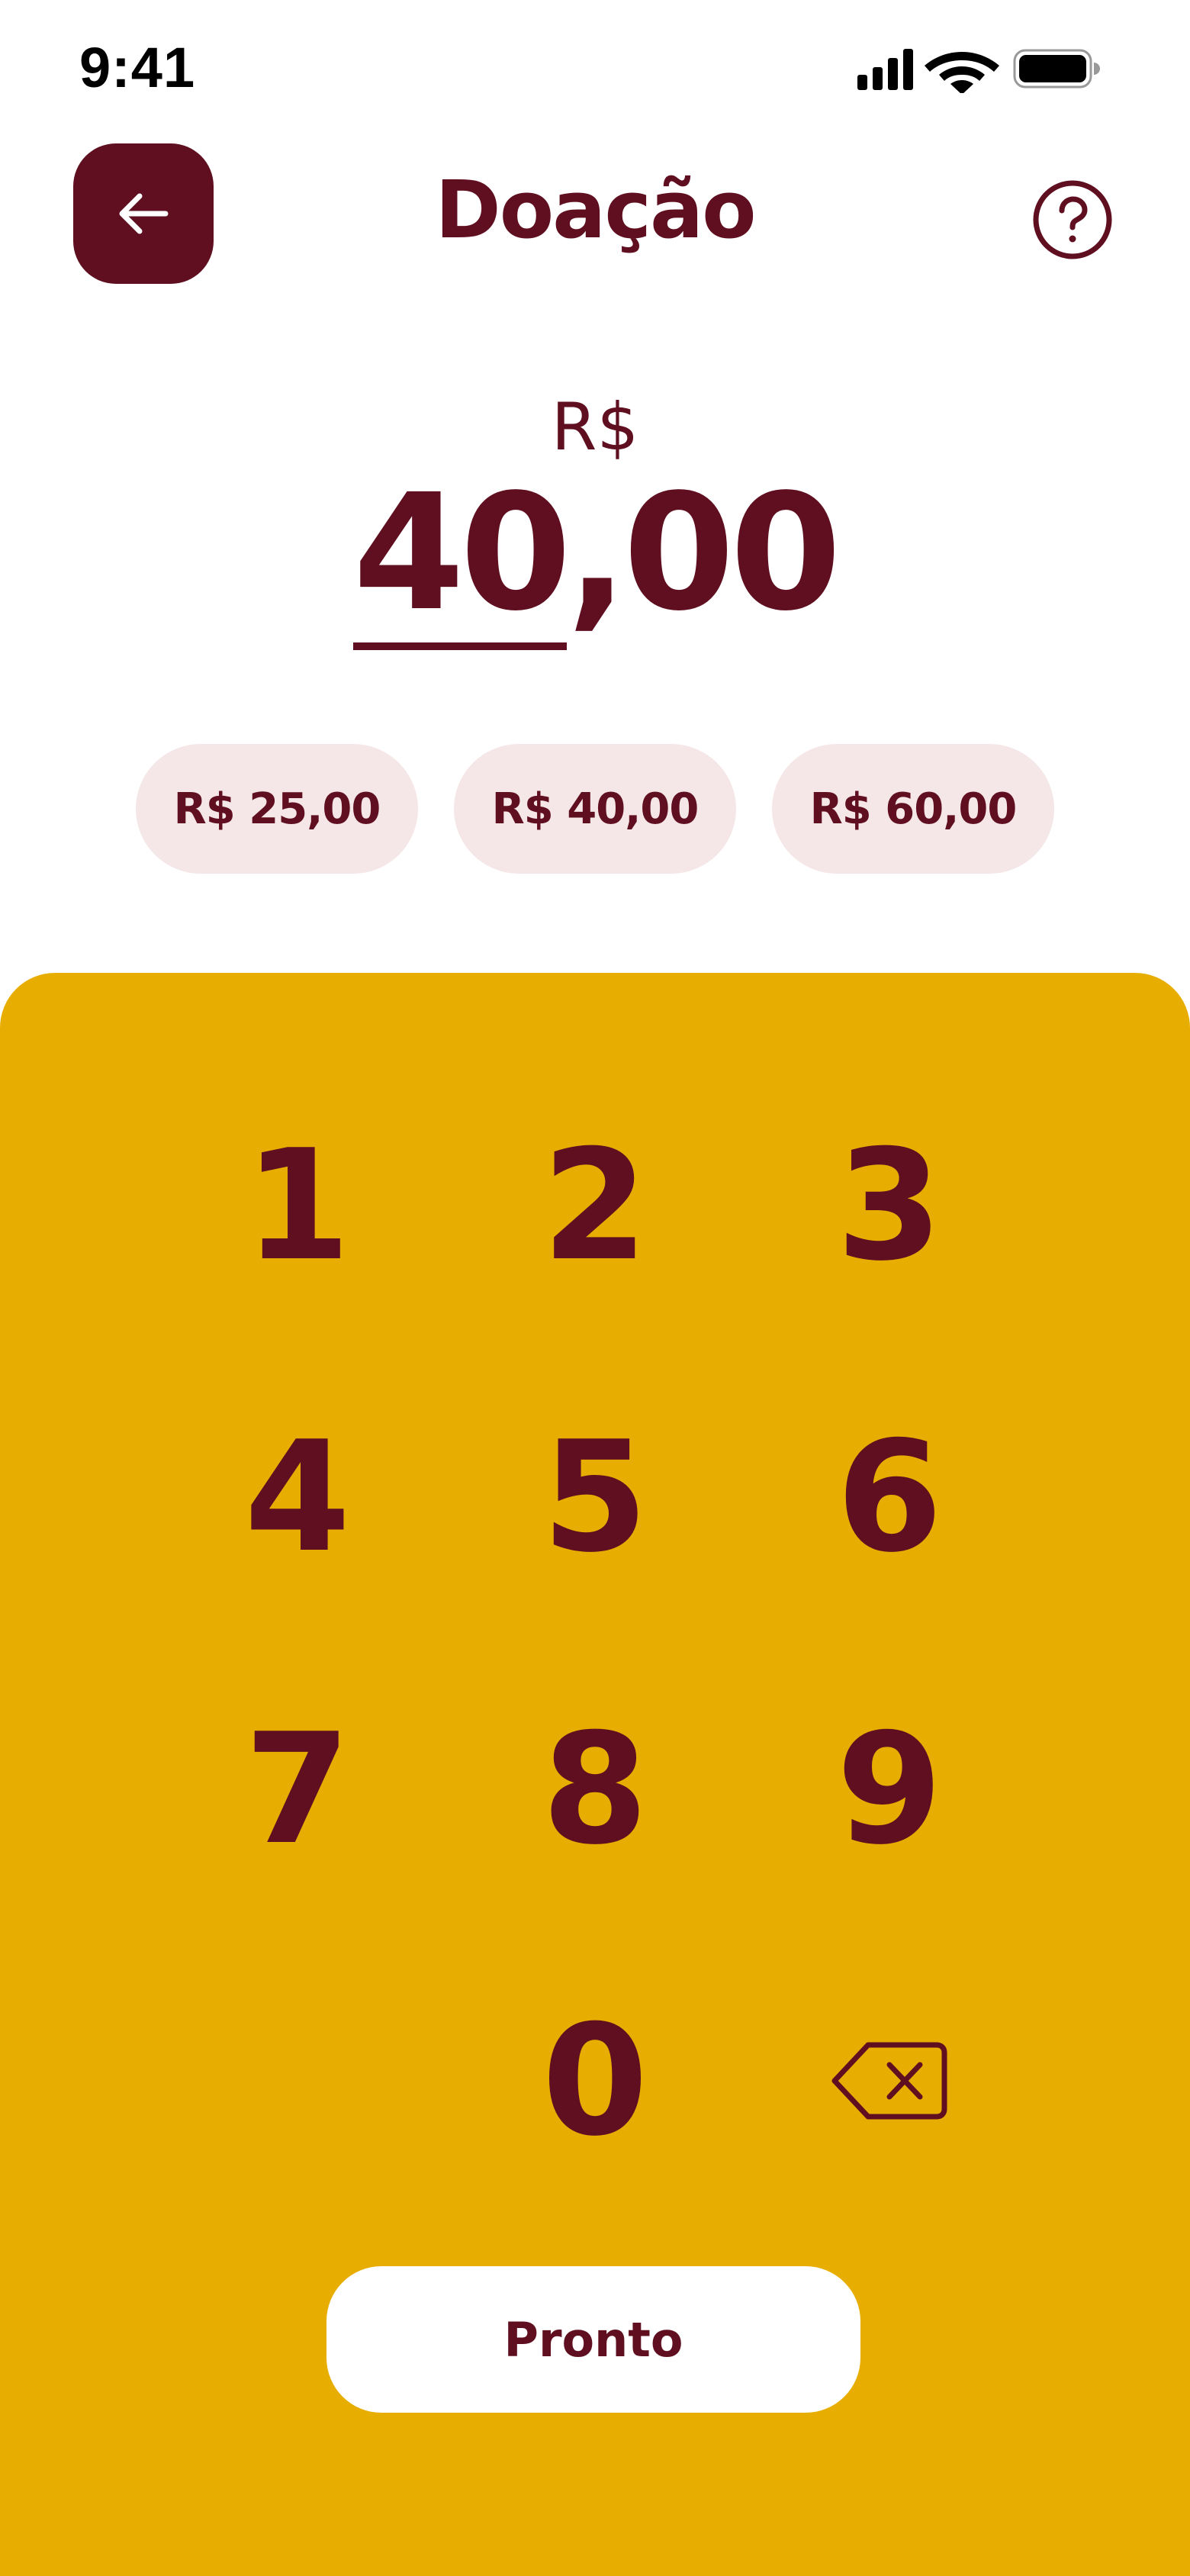 The width and height of the screenshot is (1190, 2576). What do you see at coordinates (1072, 220) in the screenshot?
I see `question-circle-icon` at bounding box center [1072, 220].